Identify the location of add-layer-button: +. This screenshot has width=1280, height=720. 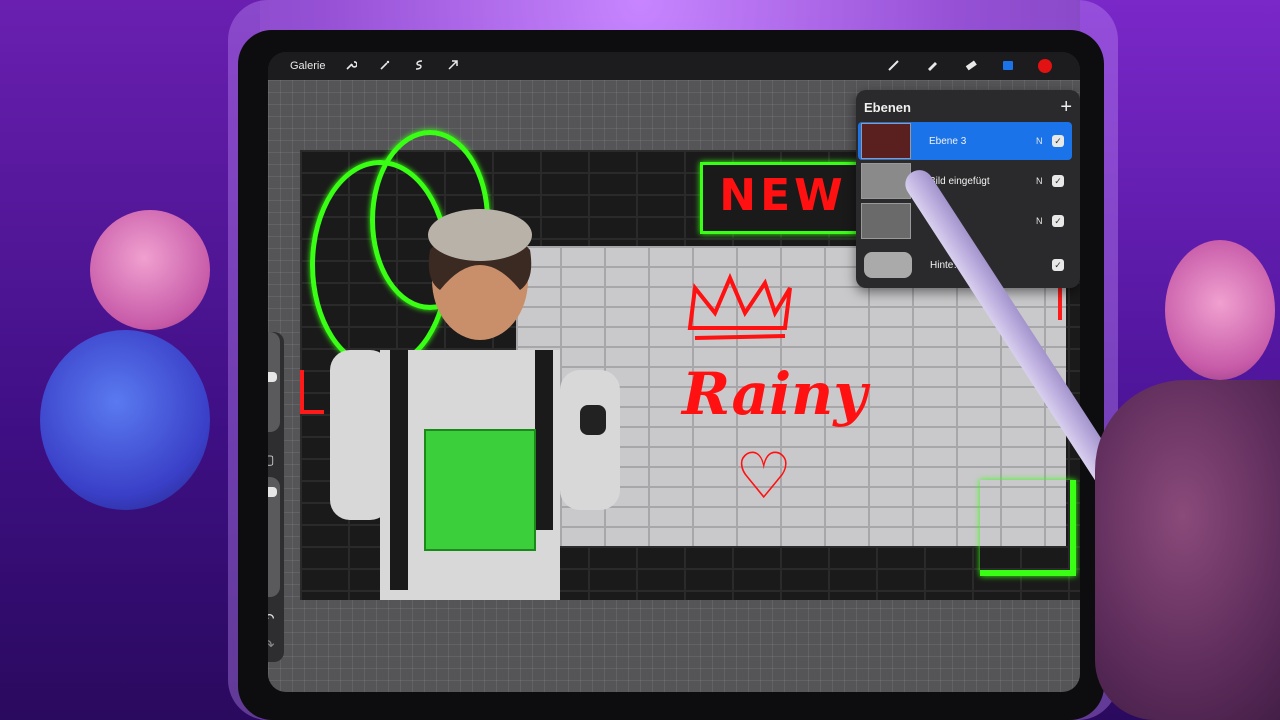
(1066, 107).